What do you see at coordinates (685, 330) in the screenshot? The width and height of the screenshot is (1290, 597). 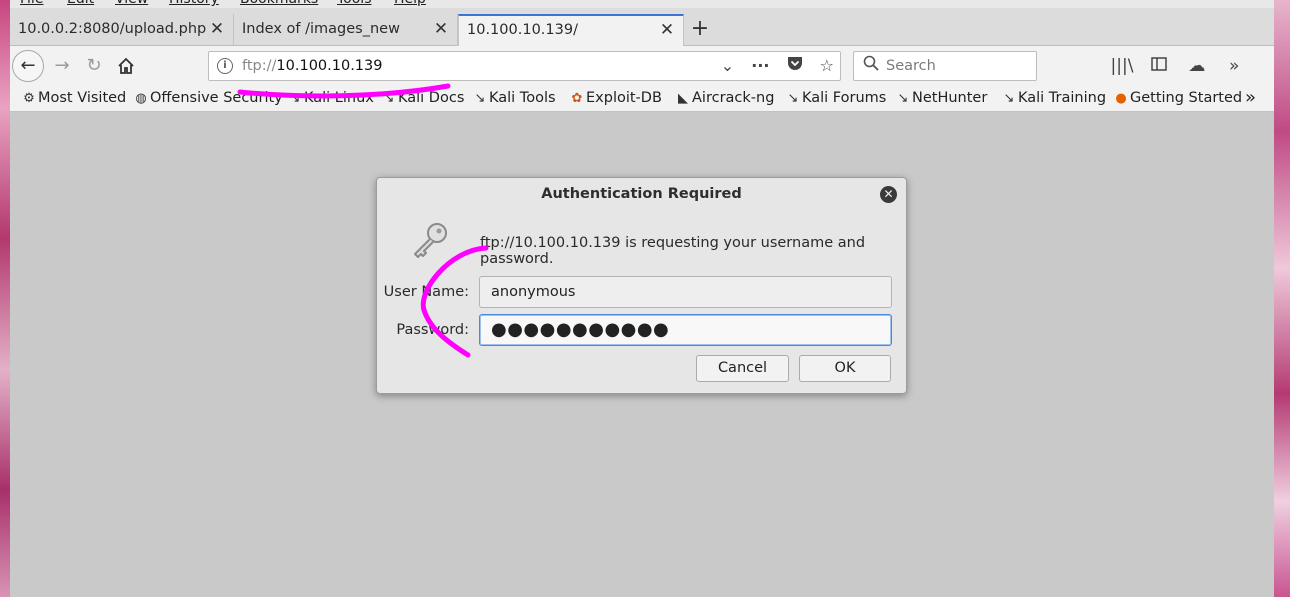 I see `password-field: ●●●●●●●●●●●` at bounding box center [685, 330].